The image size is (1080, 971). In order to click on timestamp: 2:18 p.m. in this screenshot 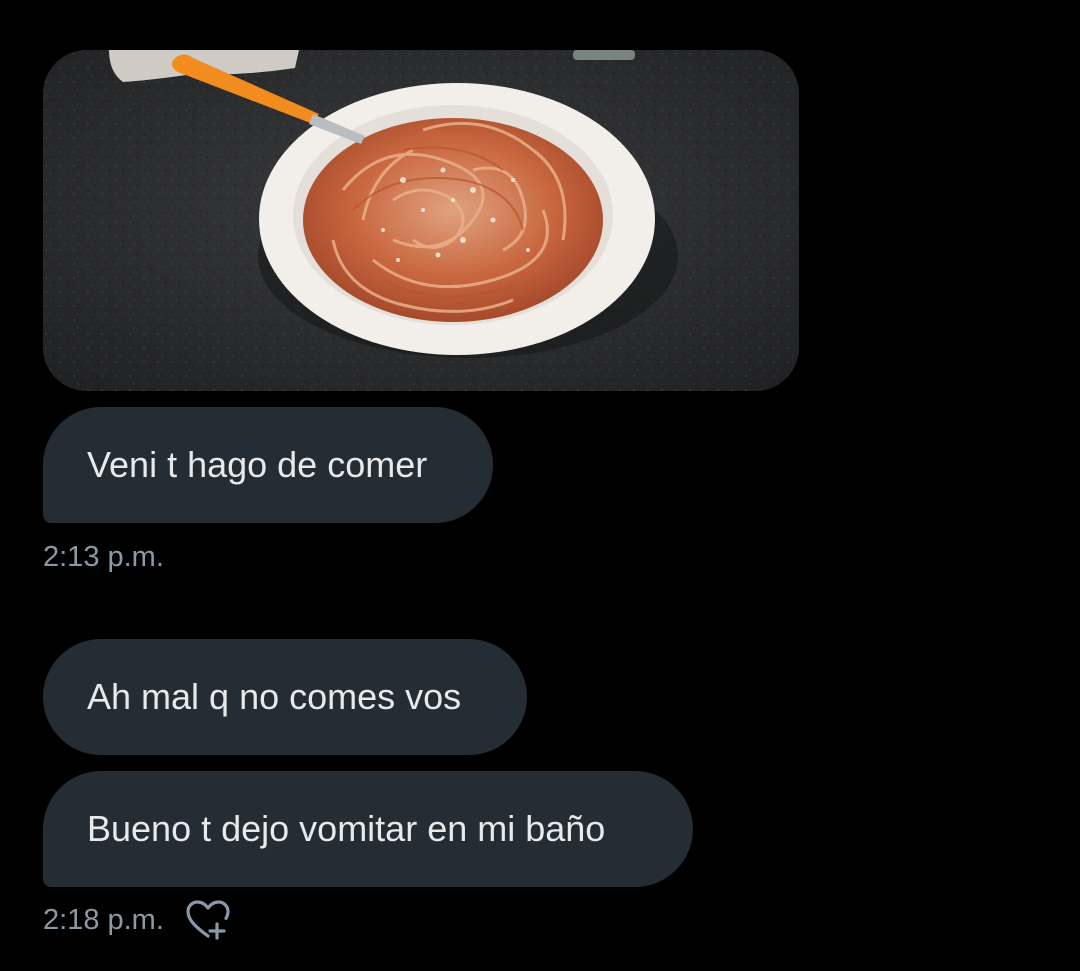, I will do `click(103, 920)`.